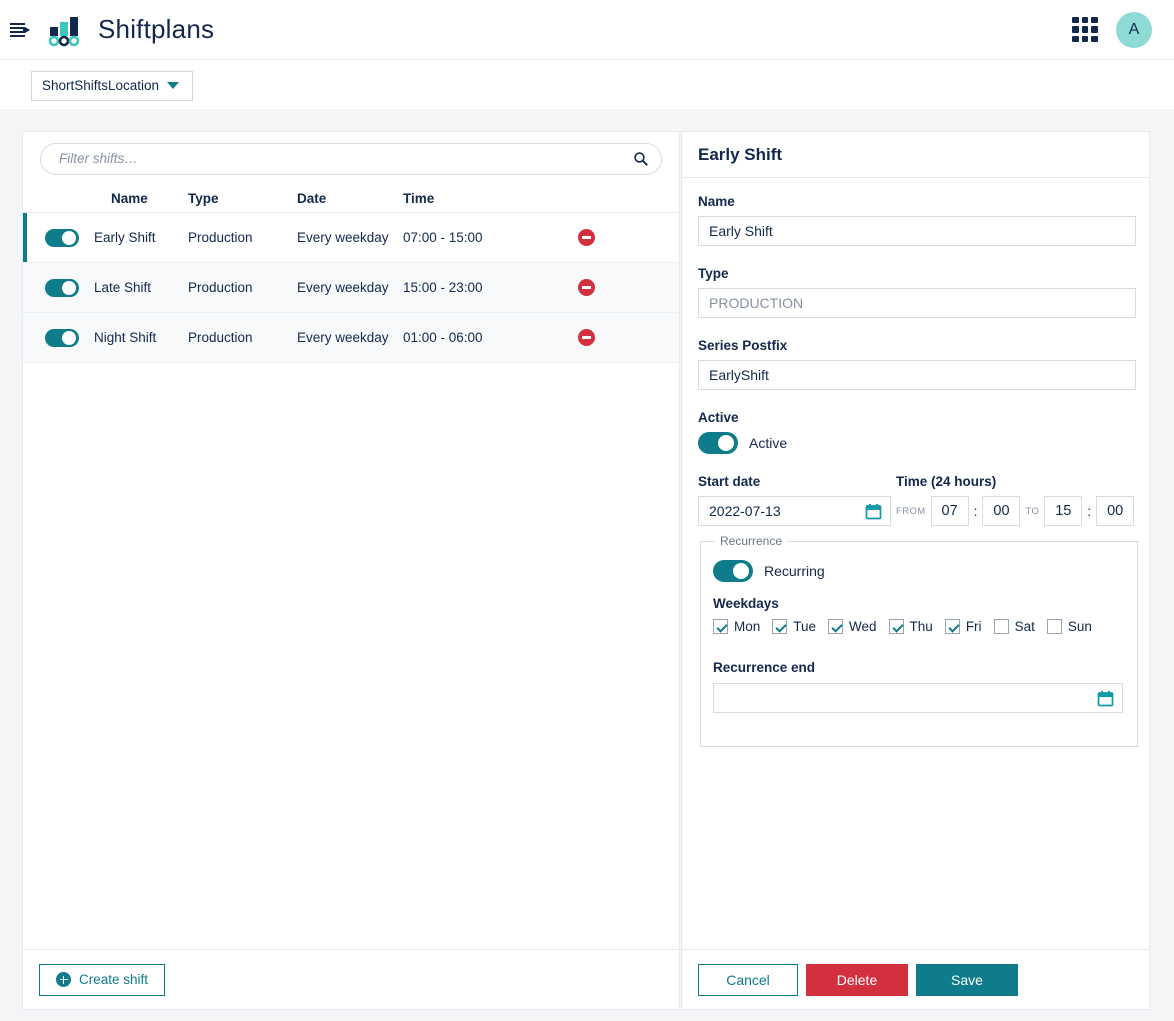  I want to click on weekday-label: Mon, so click(747, 626).